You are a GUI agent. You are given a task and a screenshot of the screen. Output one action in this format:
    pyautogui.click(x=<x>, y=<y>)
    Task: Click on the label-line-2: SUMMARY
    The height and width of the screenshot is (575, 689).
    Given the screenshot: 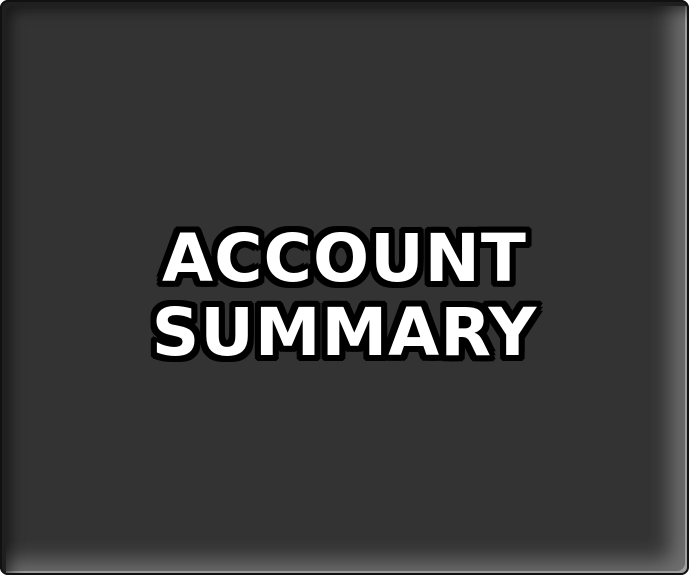 What is the action you would take?
    pyautogui.click(x=344, y=332)
    